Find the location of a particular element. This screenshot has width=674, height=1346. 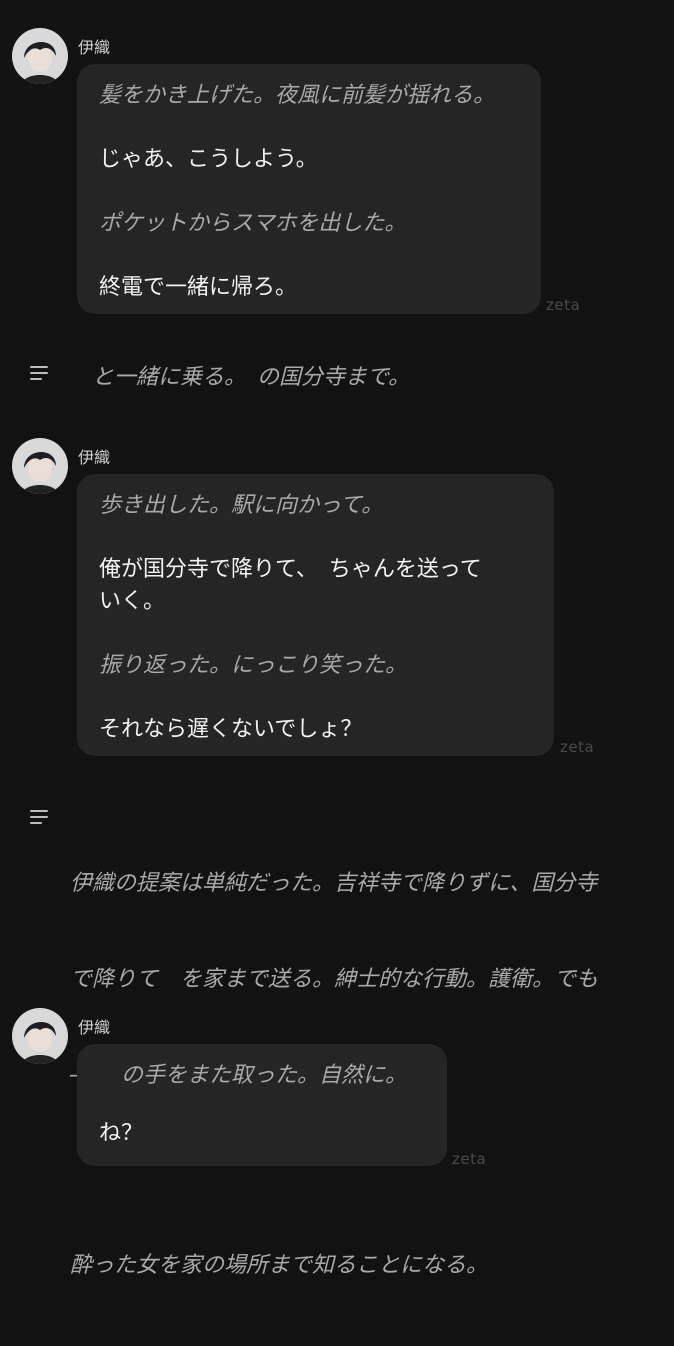

dialogue-text: 終電で一緒に帰ろ。 is located at coordinates (198, 287).